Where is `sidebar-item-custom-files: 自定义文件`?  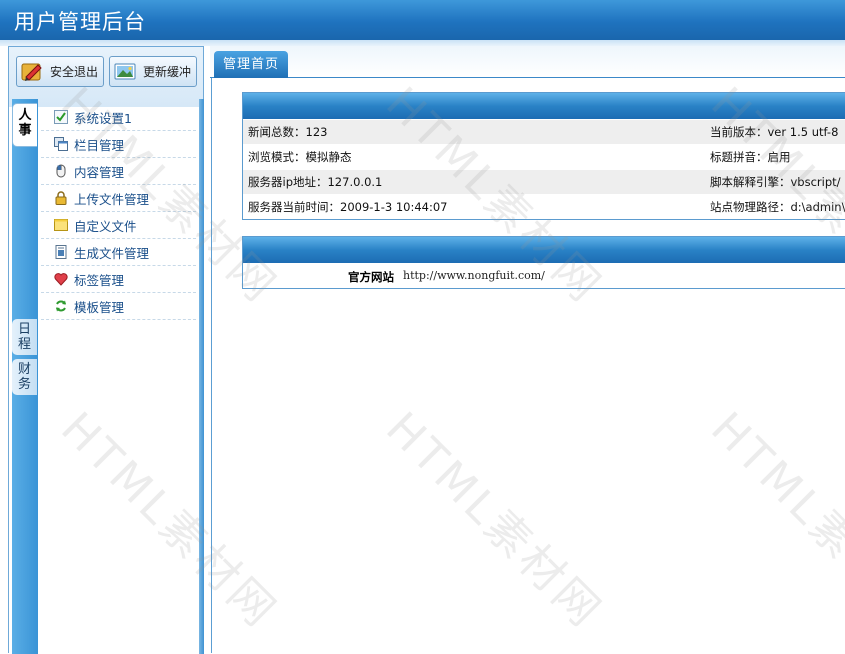 sidebar-item-custom-files: 自定义文件 is located at coordinates (118, 225).